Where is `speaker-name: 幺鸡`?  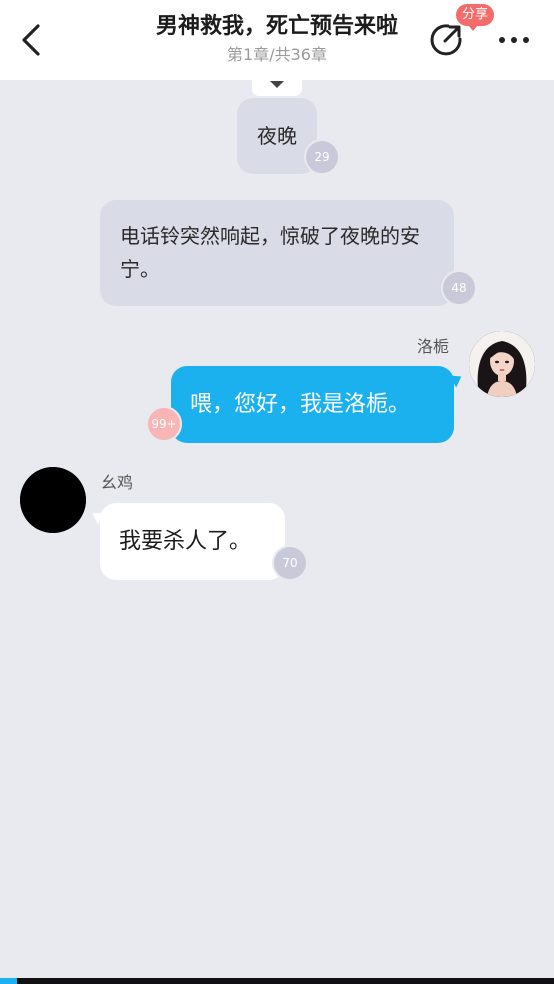
speaker-name: 幺鸡 is located at coordinates (117, 482).